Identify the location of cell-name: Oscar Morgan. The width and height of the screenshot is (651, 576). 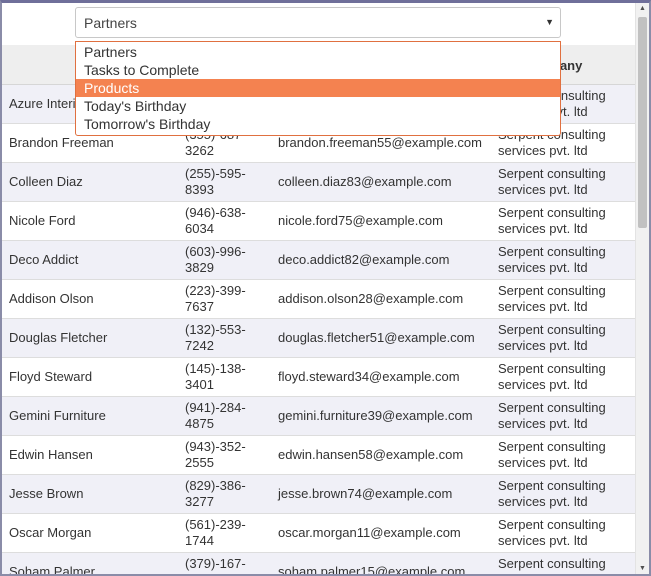
(50, 532).